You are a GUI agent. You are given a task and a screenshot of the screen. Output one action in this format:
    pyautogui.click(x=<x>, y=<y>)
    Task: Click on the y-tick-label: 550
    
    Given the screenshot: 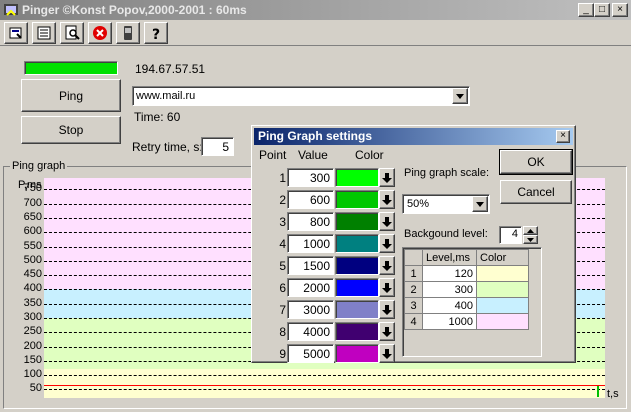 What is the action you would take?
    pyautogui.click(x=32, y=245)
    